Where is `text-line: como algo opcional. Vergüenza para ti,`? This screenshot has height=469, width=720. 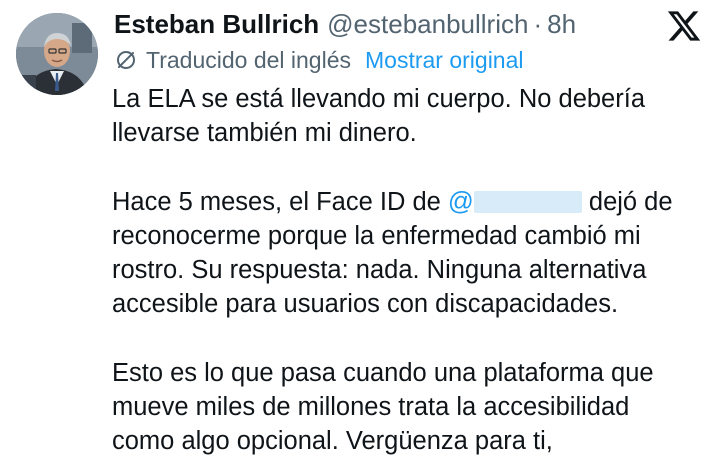
text-line: como algo opcional. Vergüenza para ti, is located at coordinates (332, 441).